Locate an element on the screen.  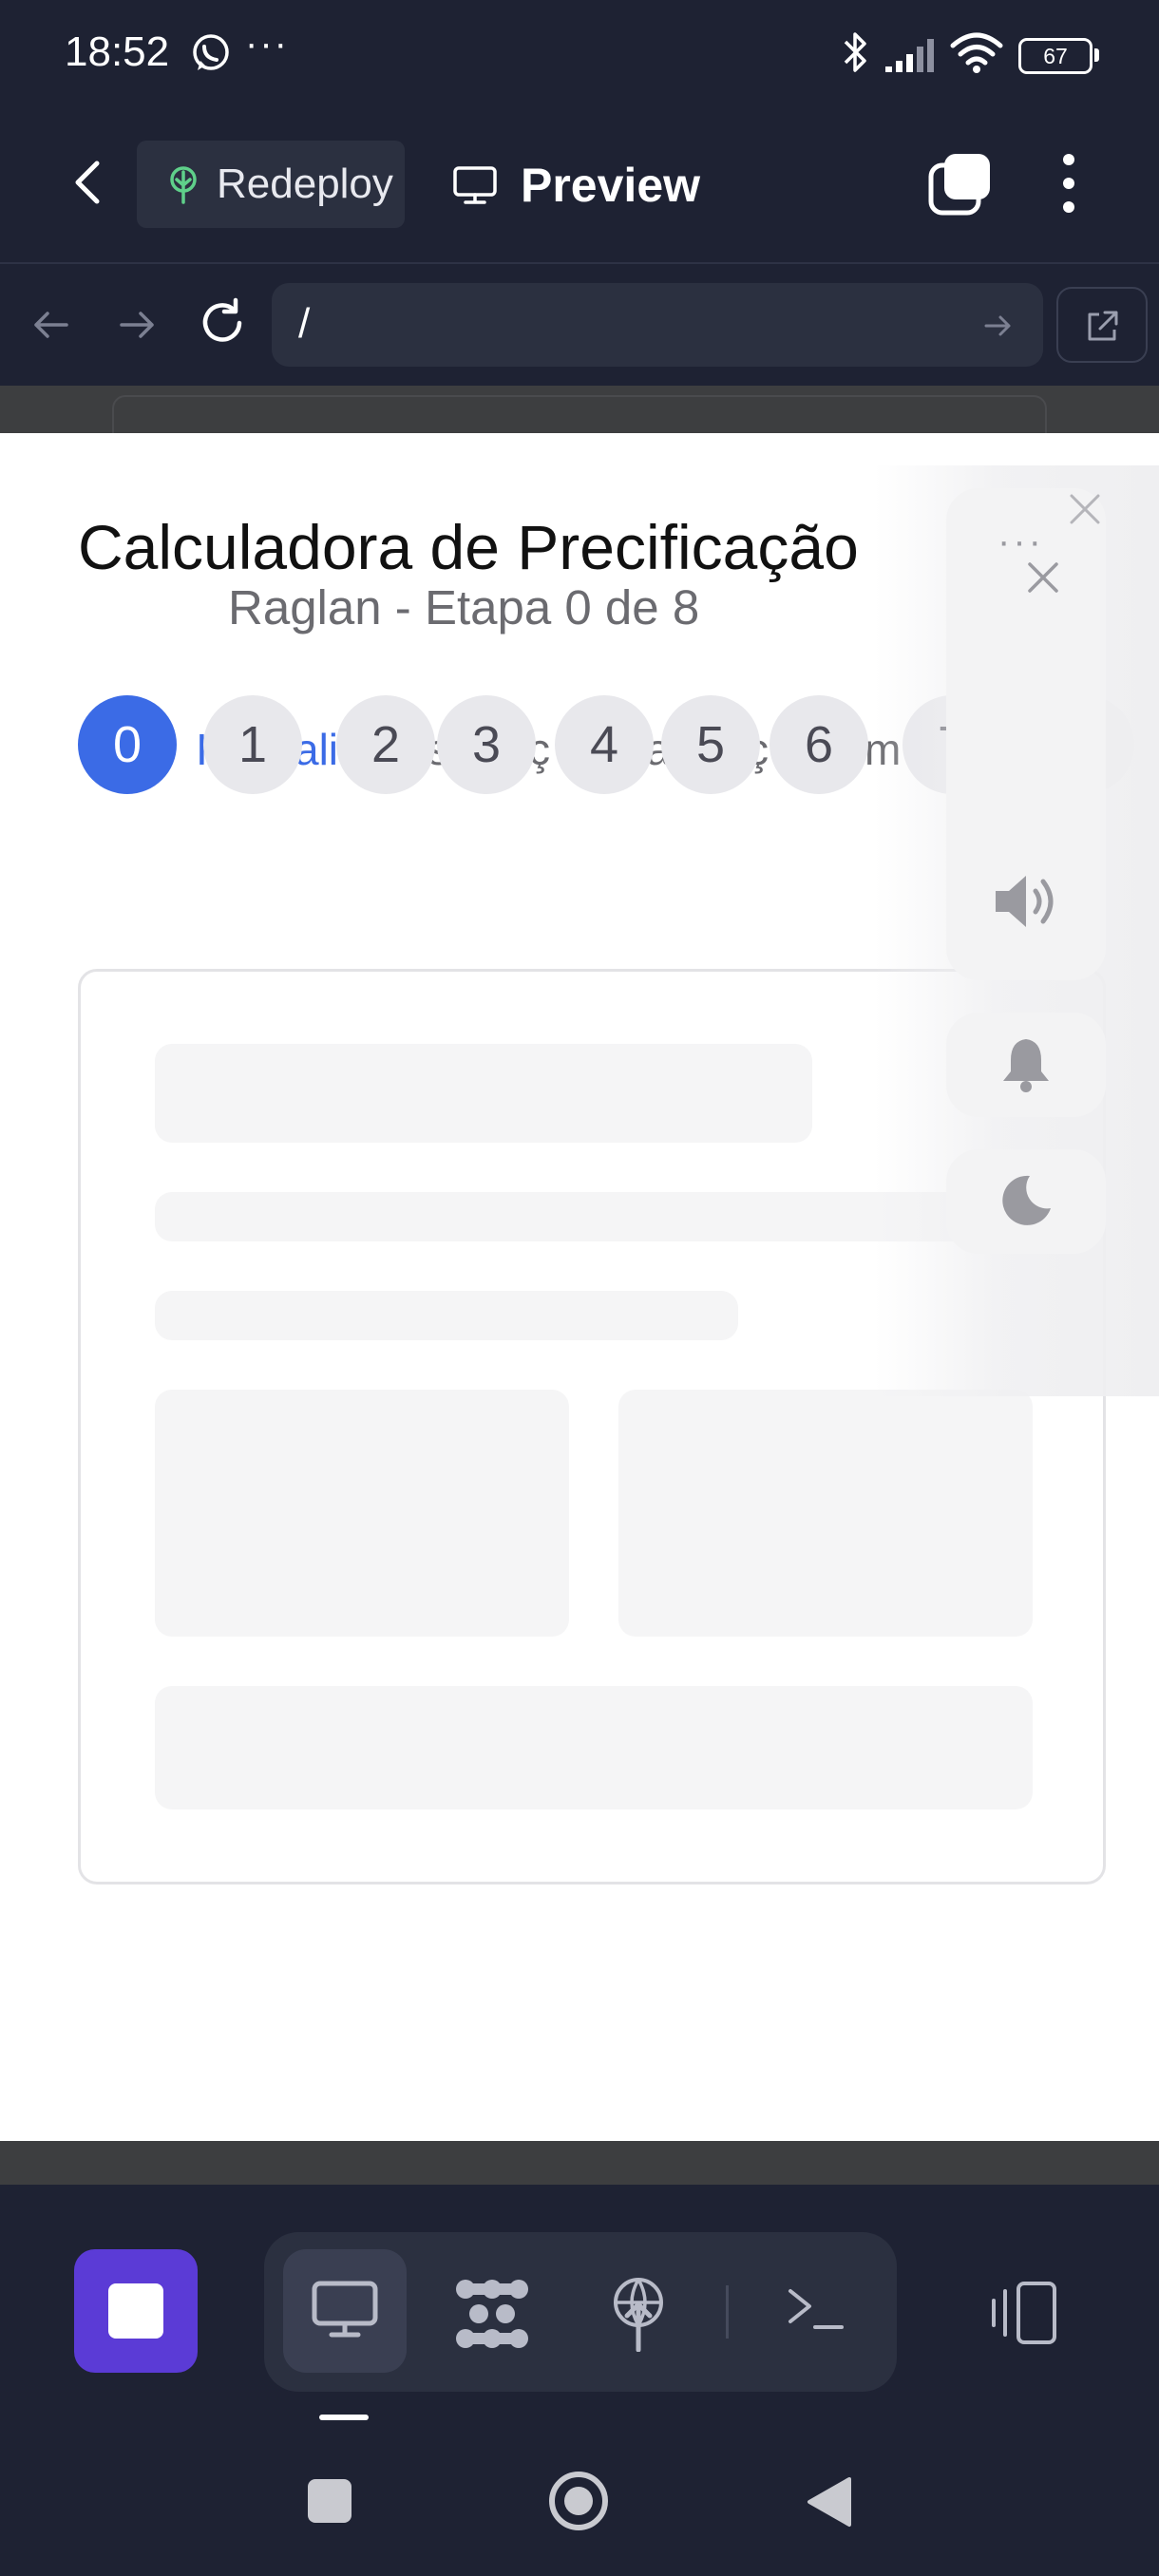
panel-close-icon is located at coordinates (1043, 578).